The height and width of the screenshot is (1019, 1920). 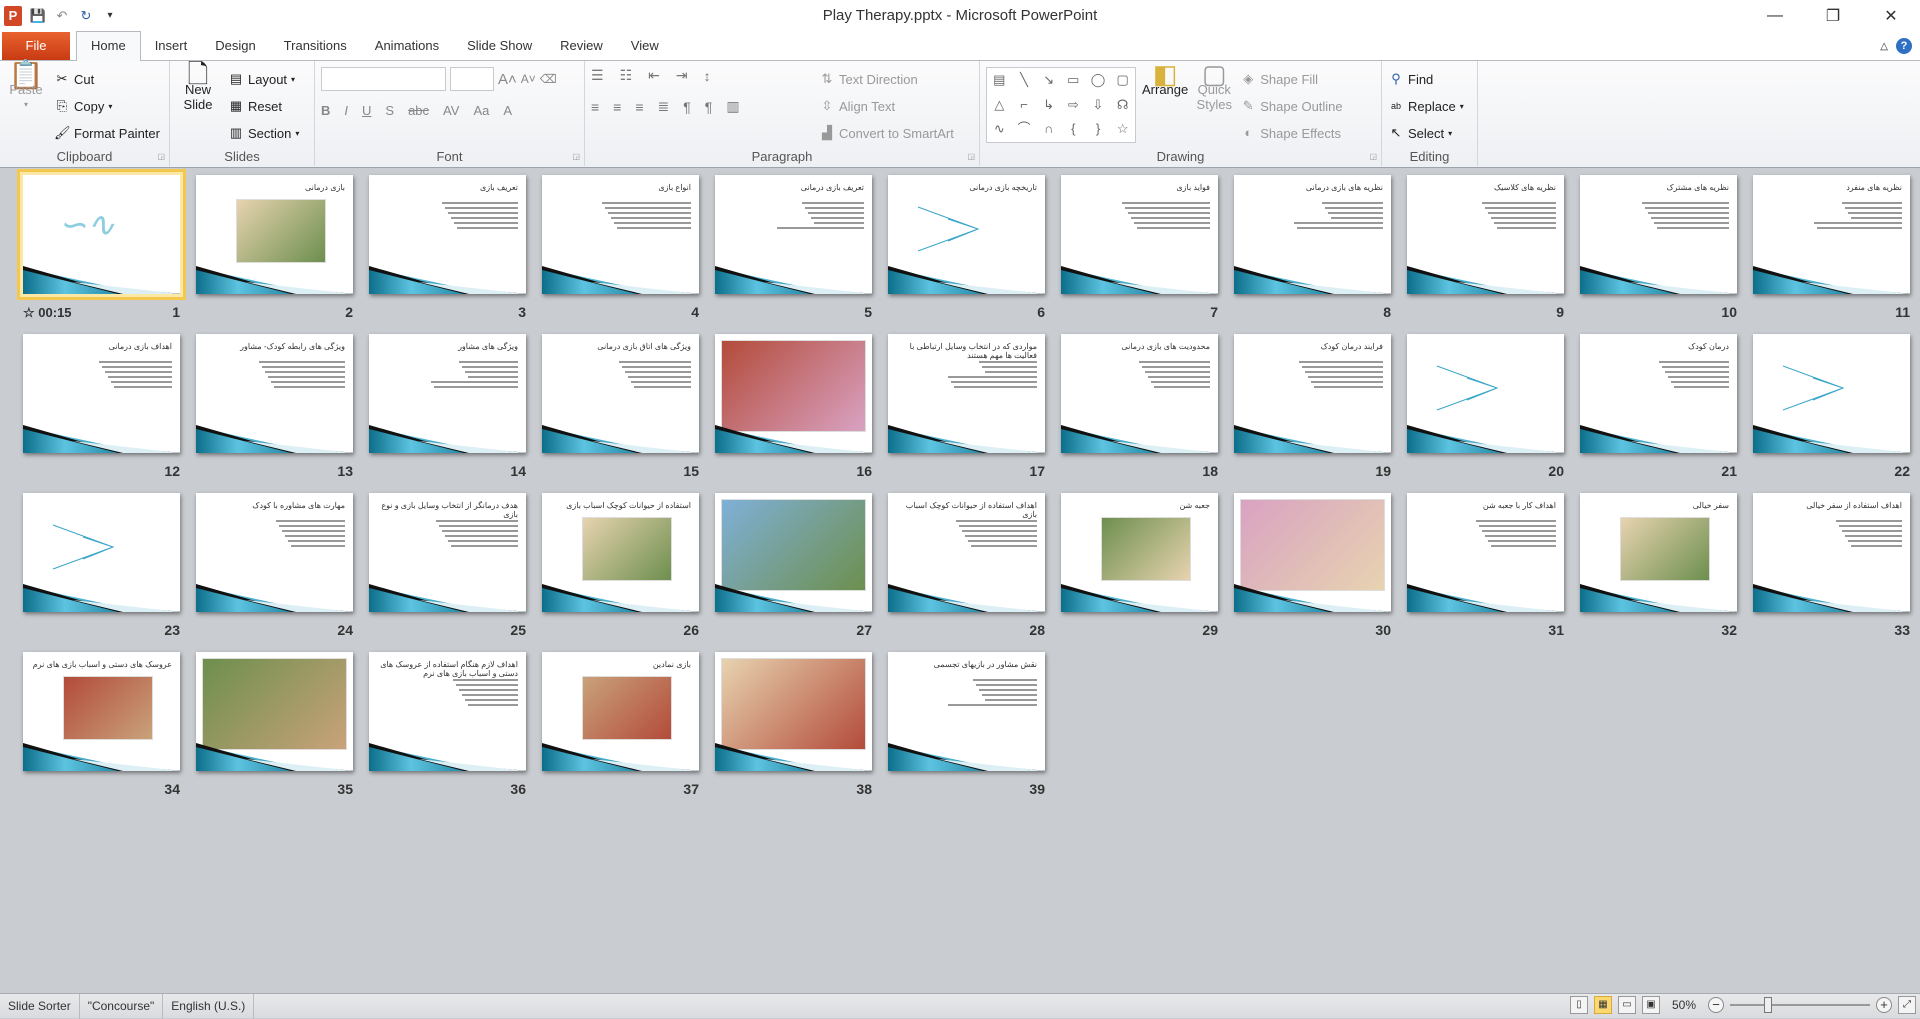 What do you see at coordinates (263, 79) in the screenshot?
I see `layout-button: ▤ Layout ▾` at bounding box center [263, 79].